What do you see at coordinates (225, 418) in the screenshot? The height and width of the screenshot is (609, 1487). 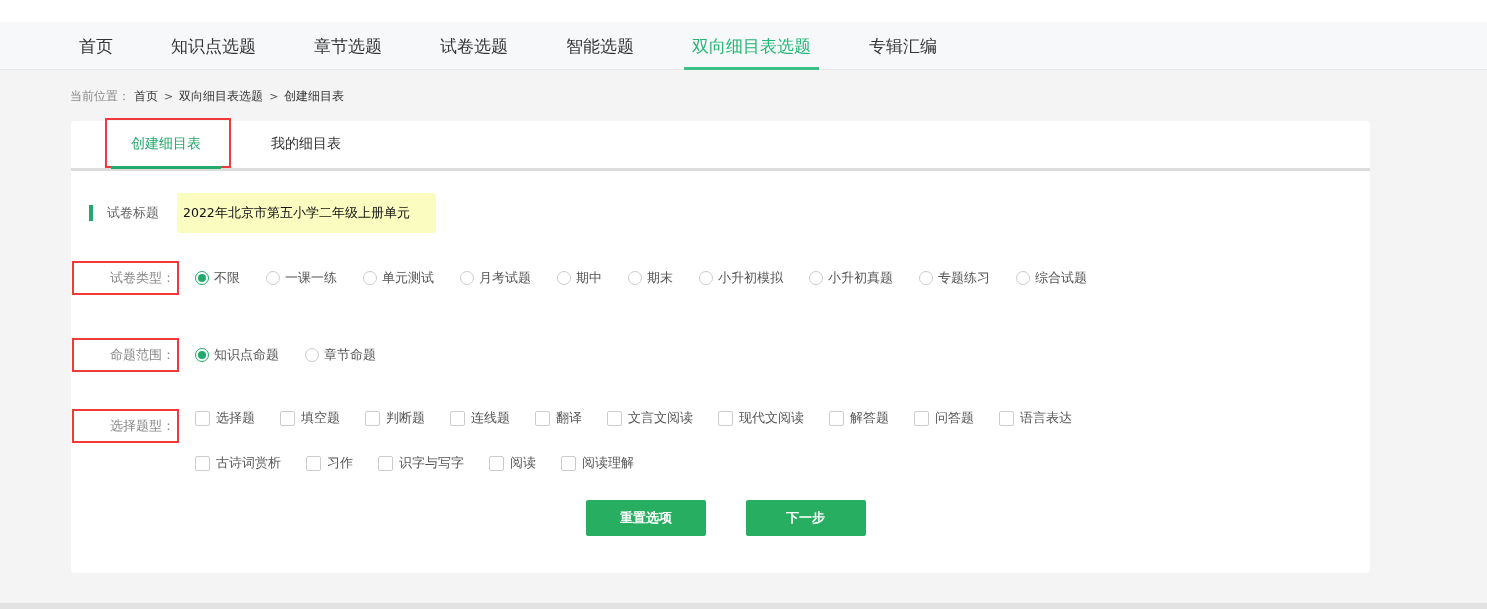 I see `checkbox-option: 选择题` at bounding box center [225, 418].